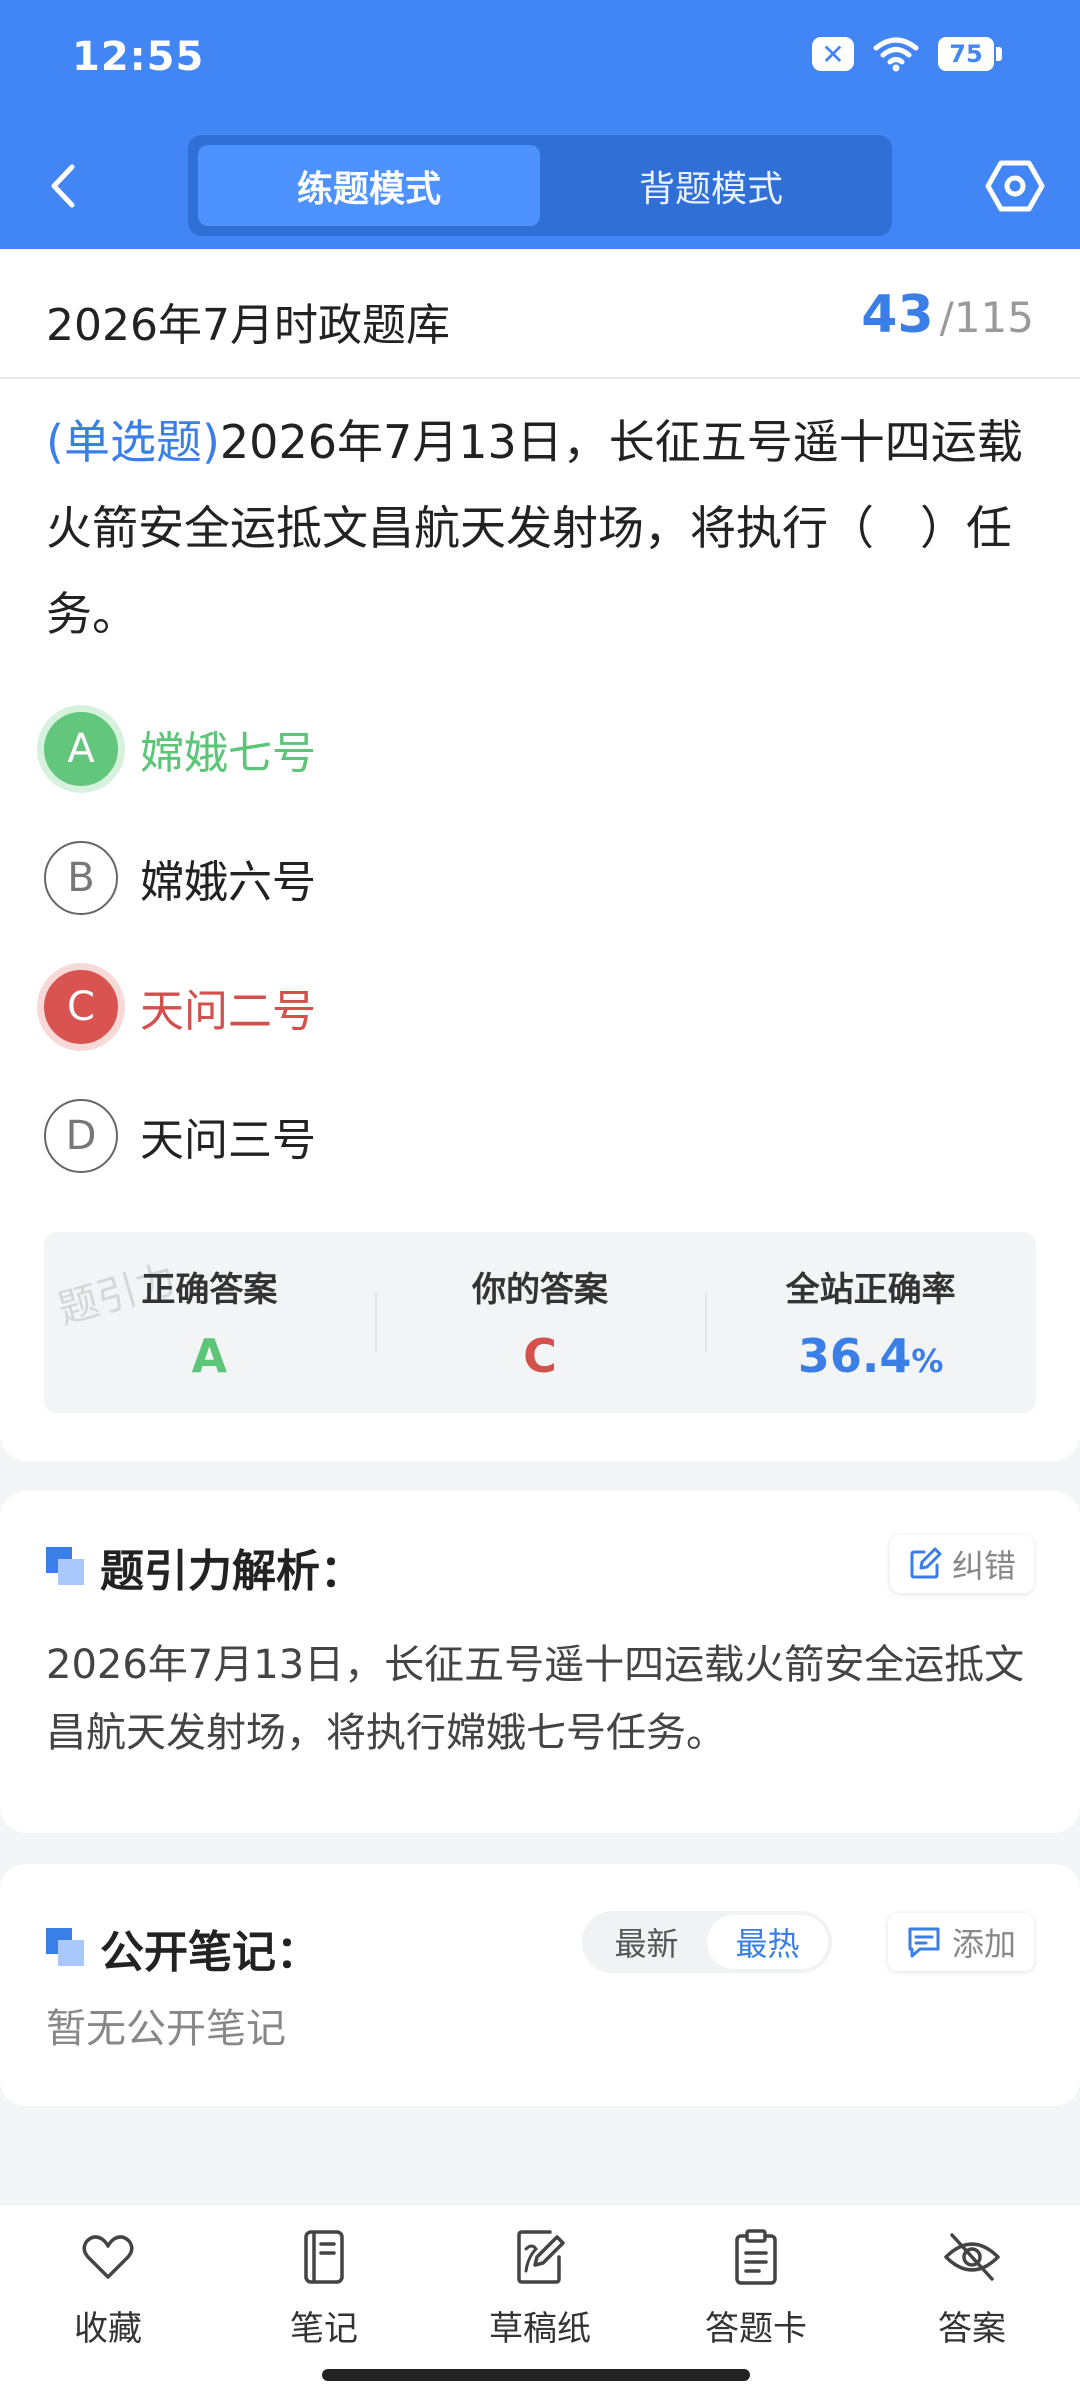 The height and width of the screenshot is (2400, 1080). What do you see at coordinates (209, 1356) in the screenshot?
I see `correct-answer-value: A` at bounding box center [209, 1356].